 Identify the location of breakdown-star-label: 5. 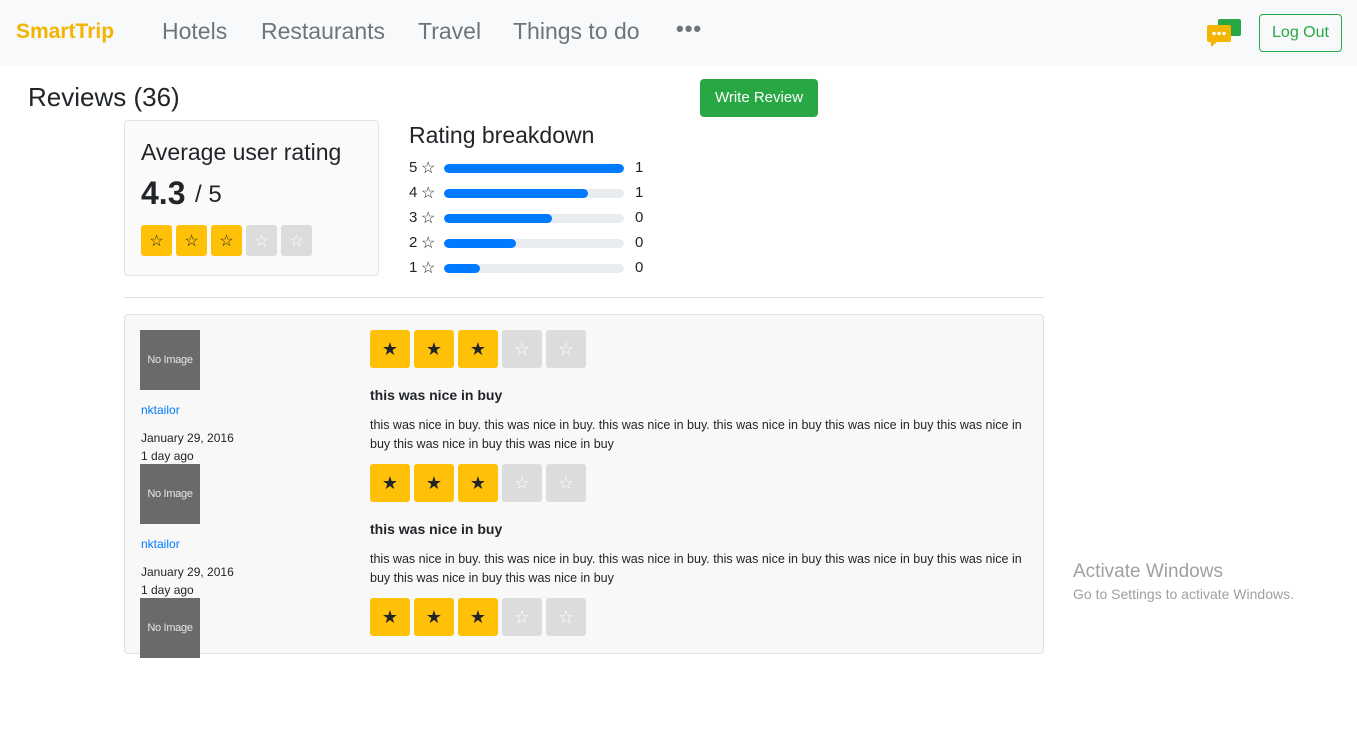
(413, 167).